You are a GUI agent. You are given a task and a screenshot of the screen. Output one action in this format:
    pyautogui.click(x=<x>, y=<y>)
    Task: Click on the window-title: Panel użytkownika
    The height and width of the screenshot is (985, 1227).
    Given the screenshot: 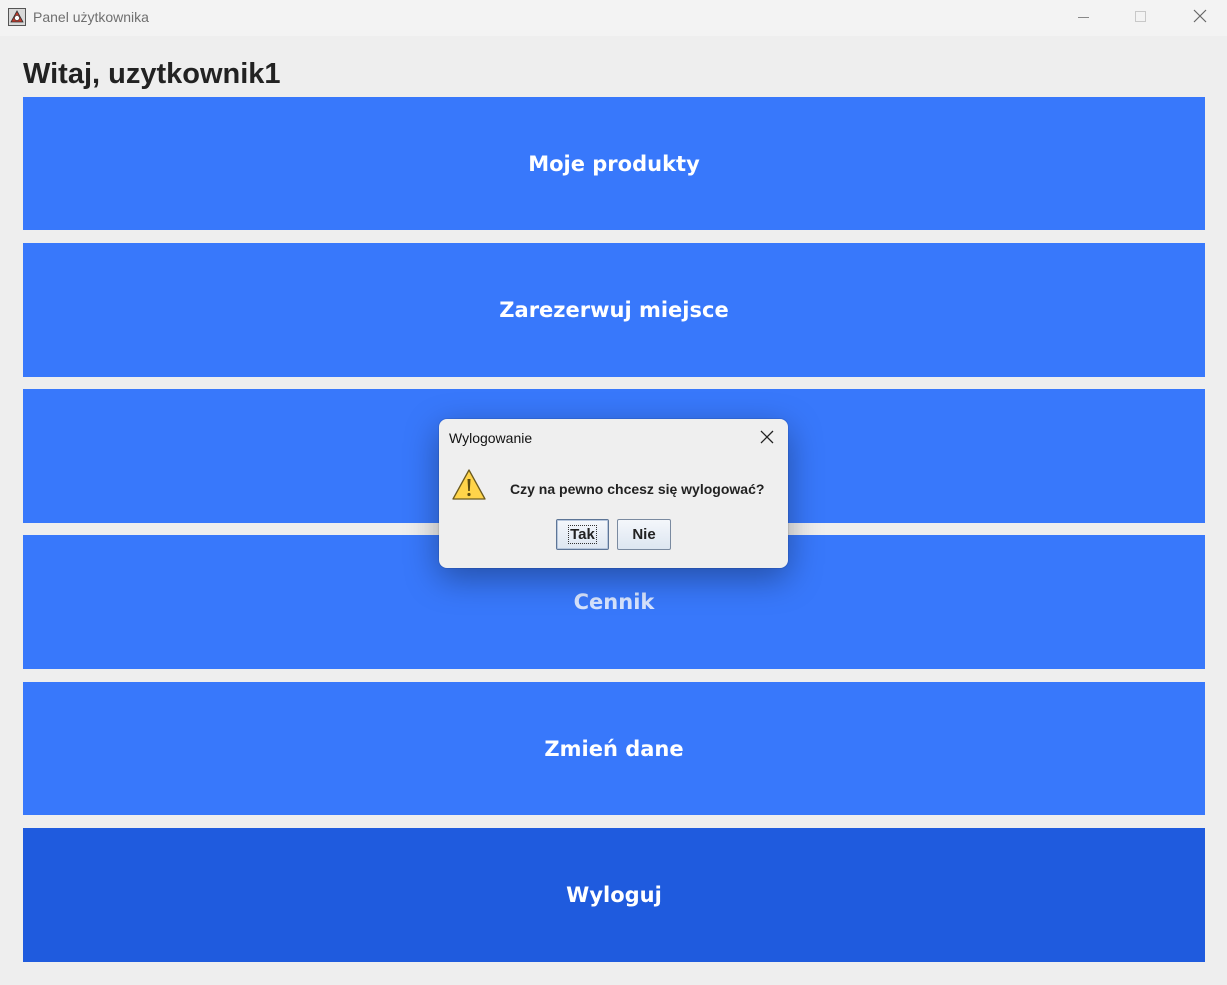 What is the action you would take?
    pyautogui.click(x=91, y=17)
    